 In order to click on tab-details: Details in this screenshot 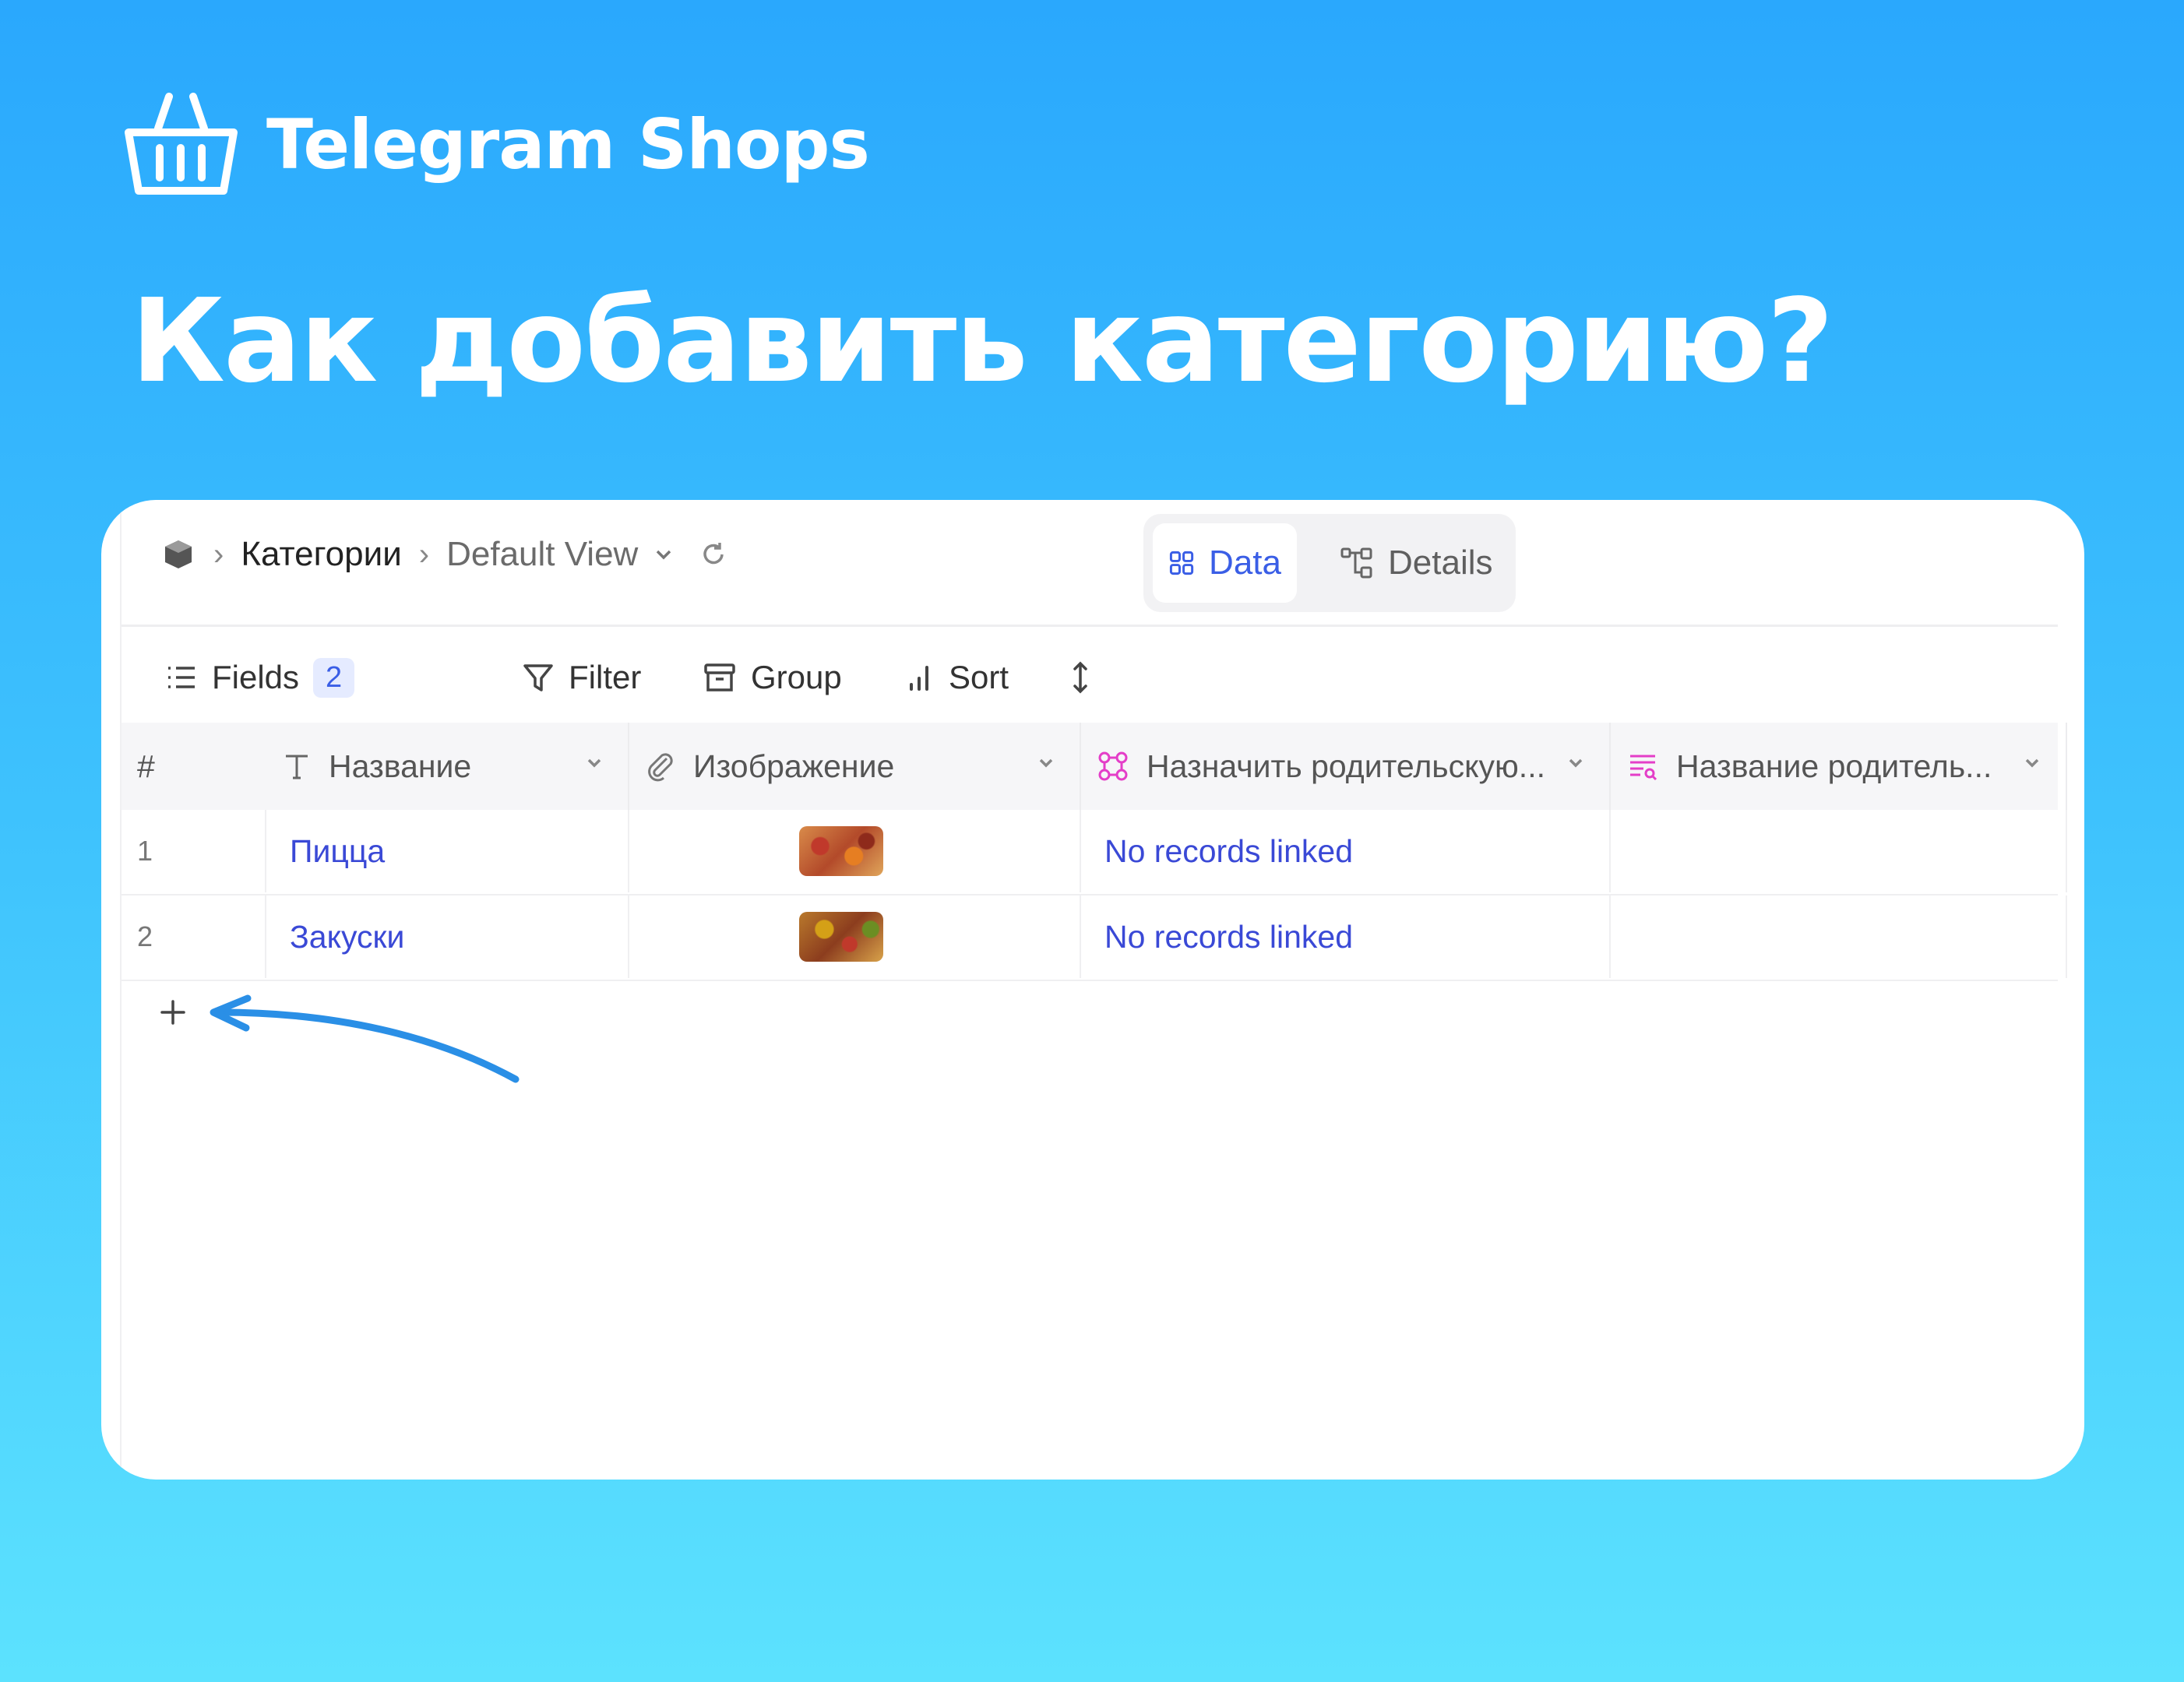, I will do `click(1416, 563)`.